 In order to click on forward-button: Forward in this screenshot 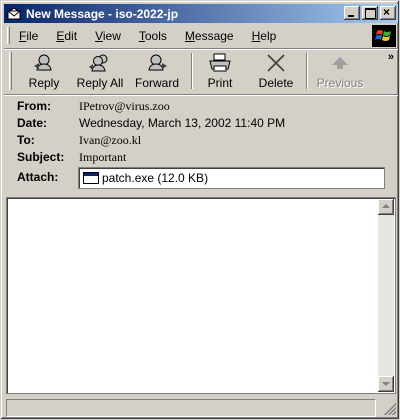, I will do `click(157, 72)`.